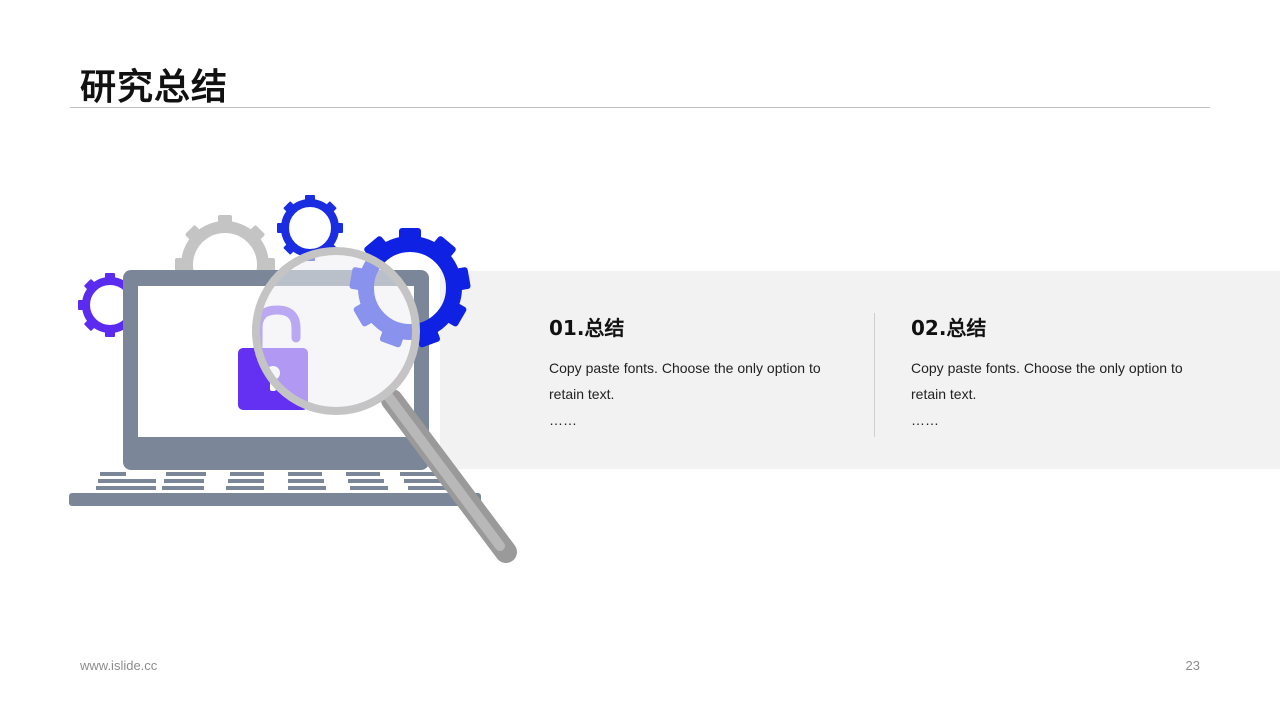 The image size is (1280, 720). What do you see at coordinates (587, 328) in the screenshot?
I see `column-heading: 01.总结` at bounding box center [587, 328].